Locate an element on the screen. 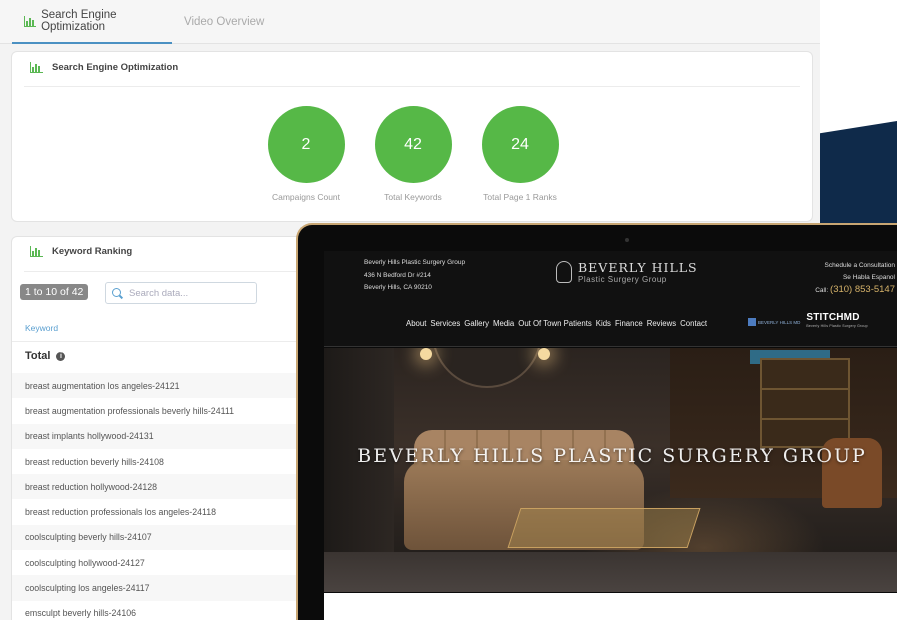 Image resolution: width=897 pixels, height=620 pixels. nav-media: Media is located at coordinates (503, 323).